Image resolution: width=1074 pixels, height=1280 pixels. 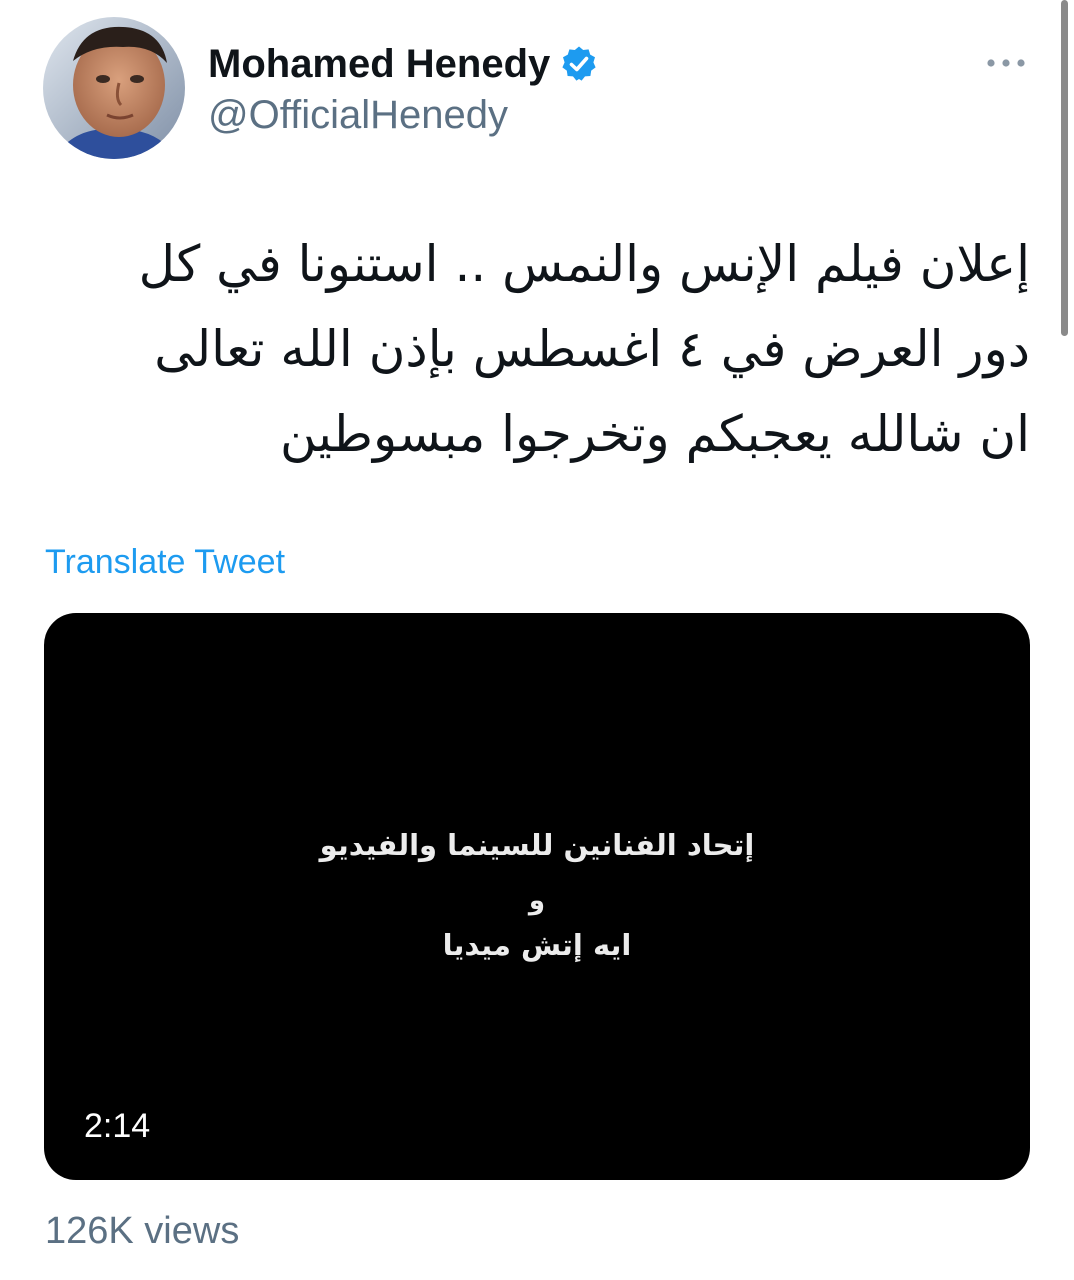 What do you see at coordinates (1064, 168) in the screenshot?
I see `scrollbar-thumb` at bounding box center [1064, 168].